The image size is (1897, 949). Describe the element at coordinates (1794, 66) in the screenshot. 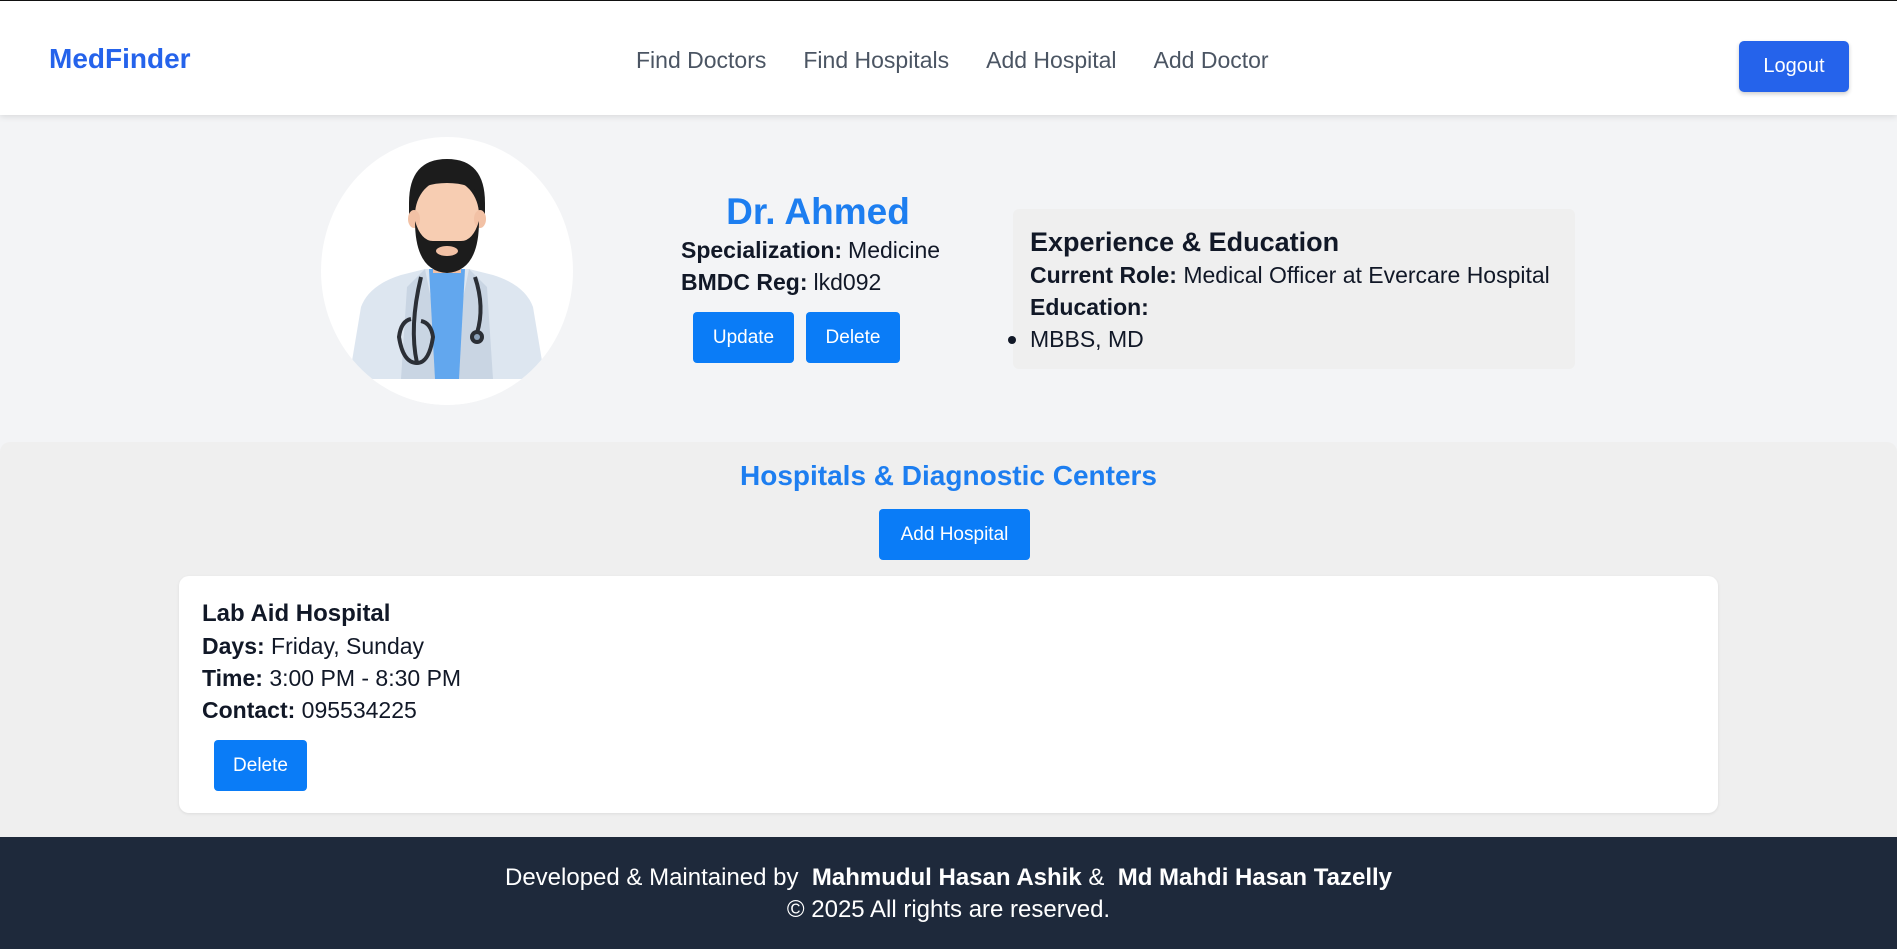

I see `logout-button: Logout` at that location.